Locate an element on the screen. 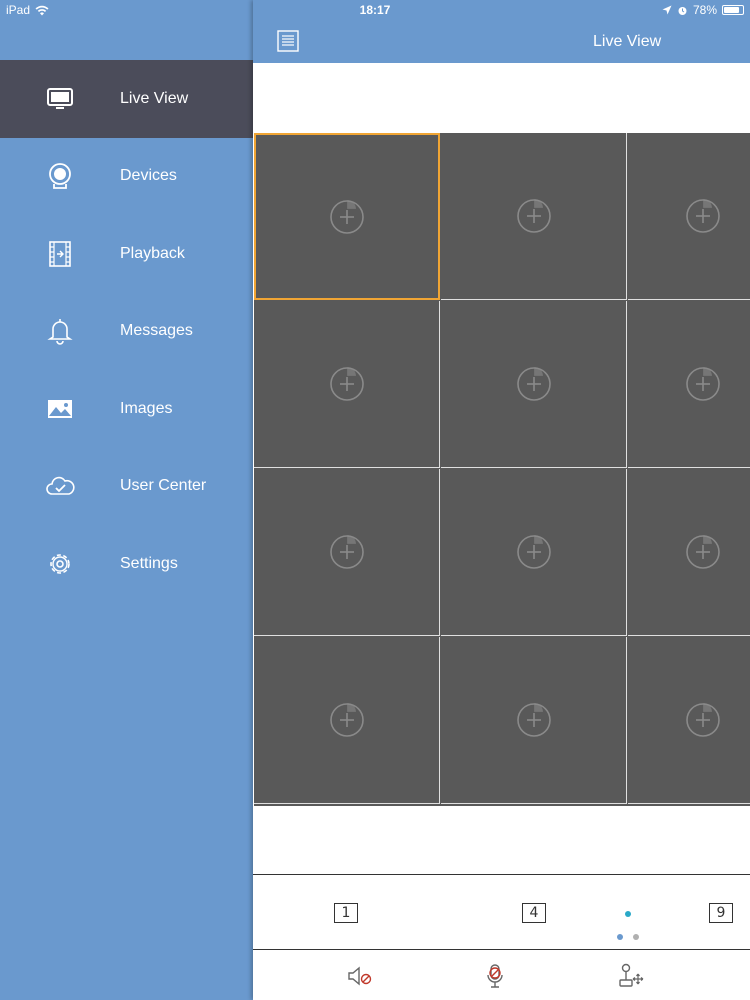  sidebar-item-label: Devices is located at coordinates (148, 176).